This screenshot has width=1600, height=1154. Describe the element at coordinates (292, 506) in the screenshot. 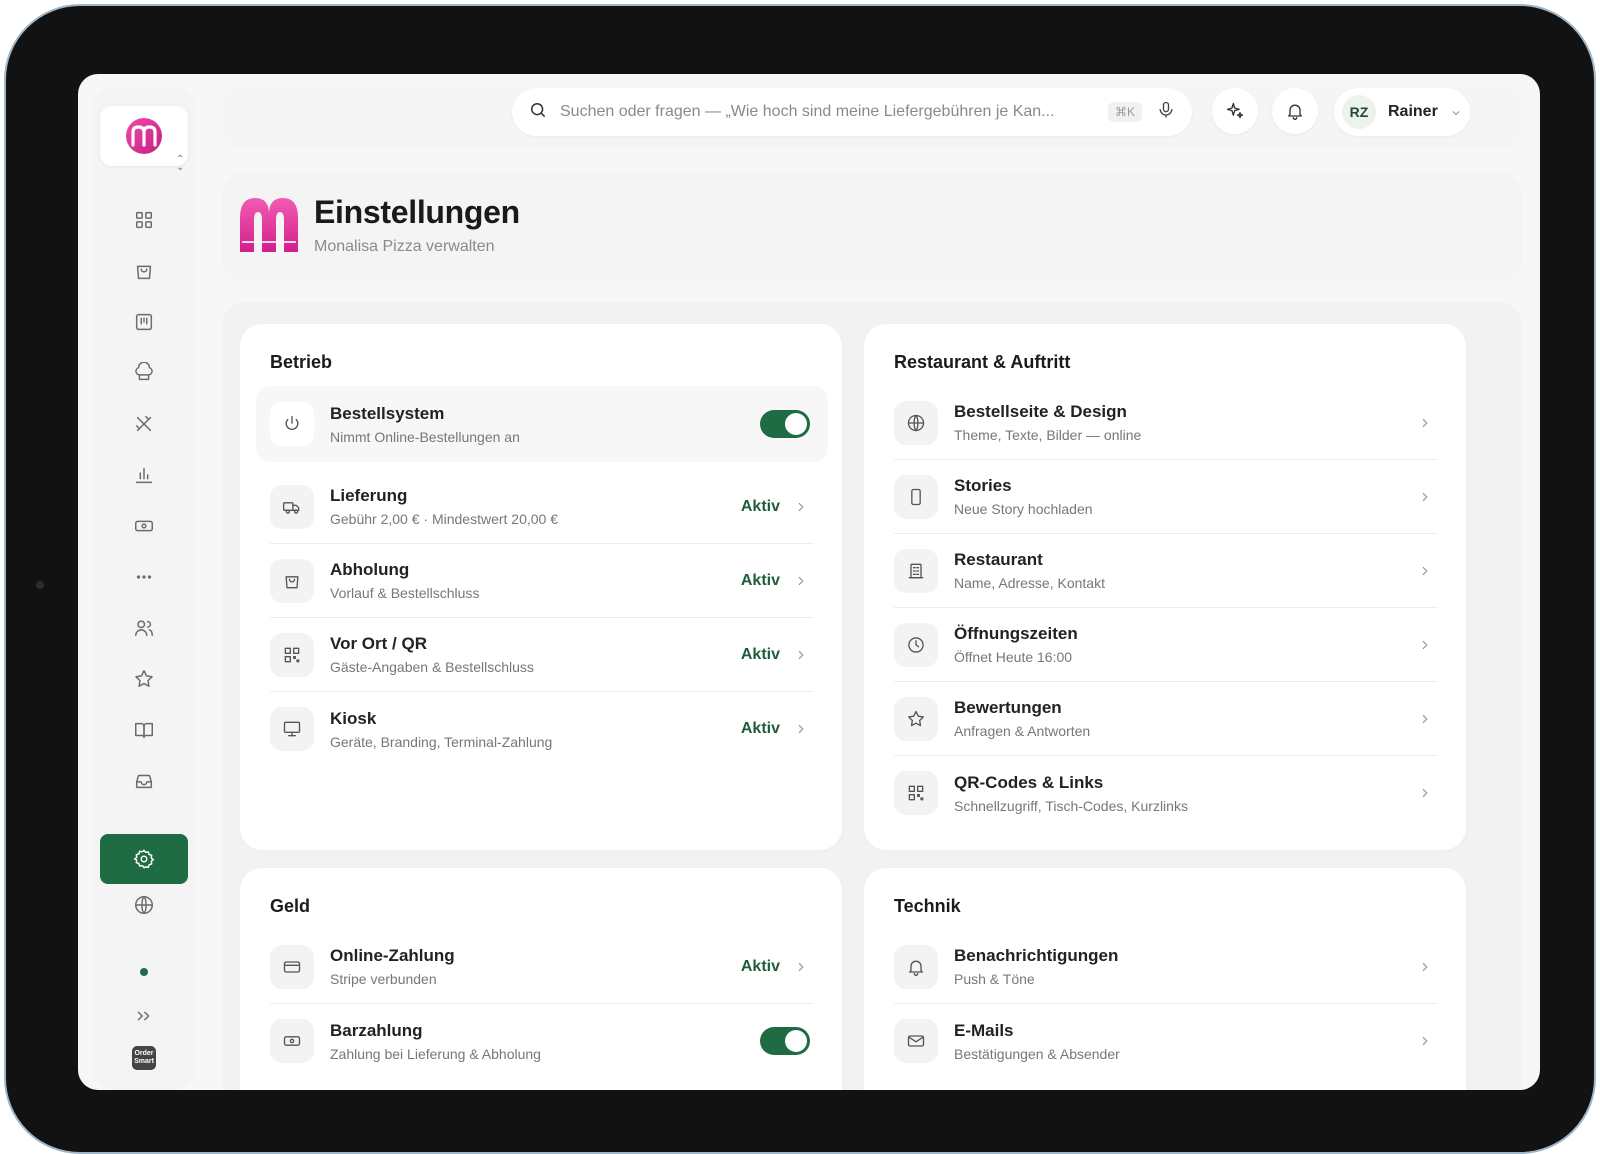

I see `truck-icon` at that location.